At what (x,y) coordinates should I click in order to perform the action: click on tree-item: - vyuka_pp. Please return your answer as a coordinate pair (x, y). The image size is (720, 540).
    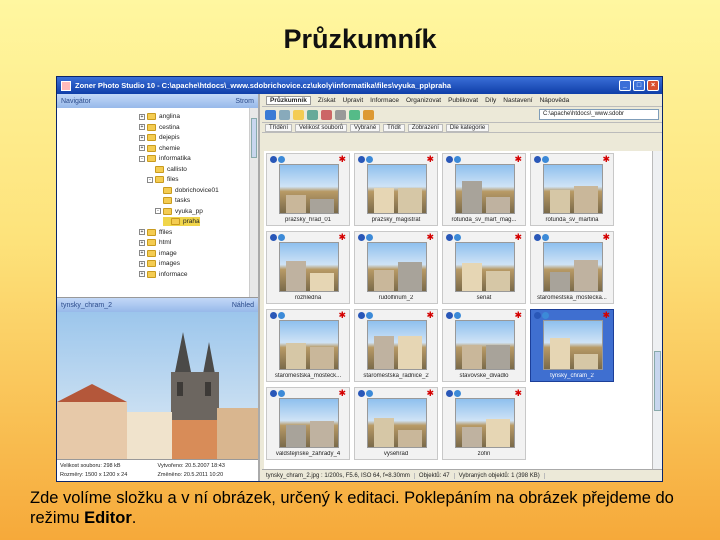
    Looking at the image, I should click on (179, 211).